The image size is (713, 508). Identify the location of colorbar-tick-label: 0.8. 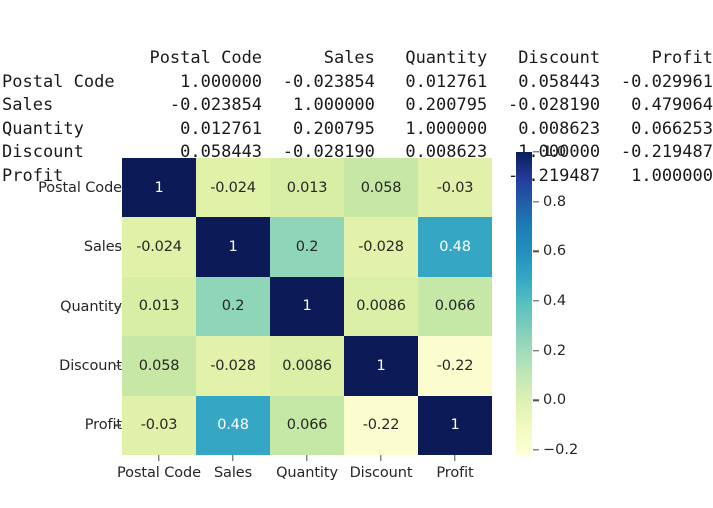
(555, 201).